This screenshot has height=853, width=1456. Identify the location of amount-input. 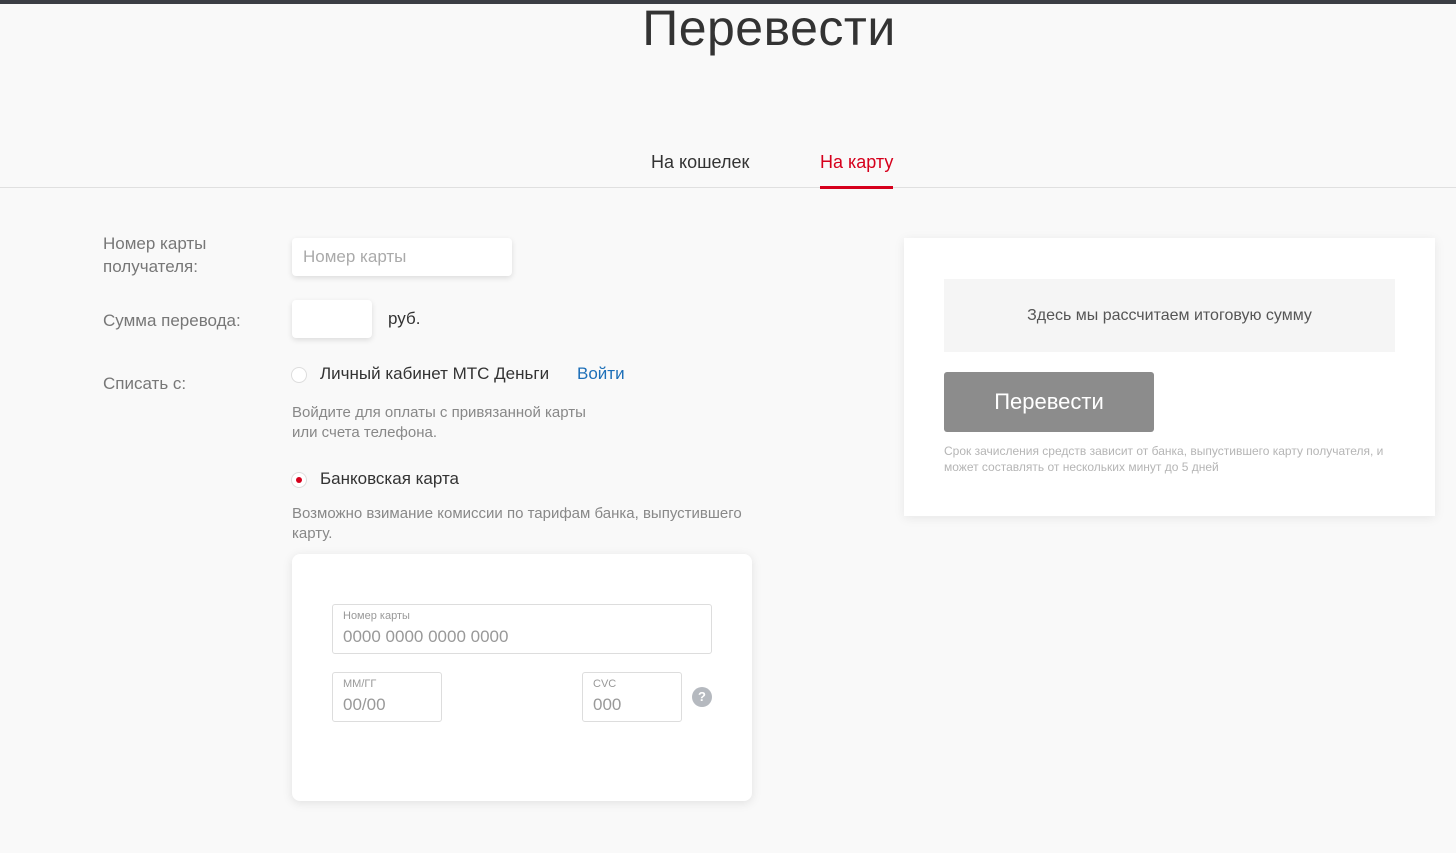
(332, 319).